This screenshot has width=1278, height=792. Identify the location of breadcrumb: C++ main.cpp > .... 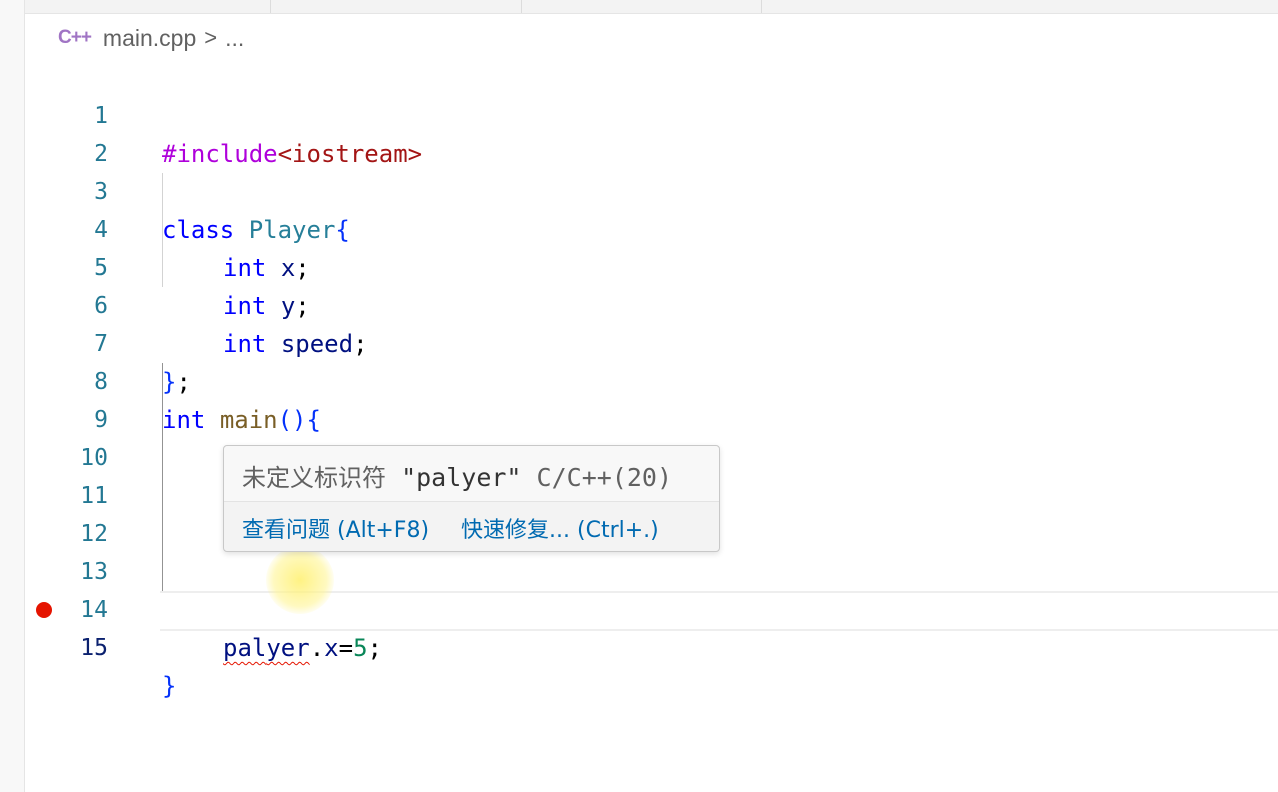
(151, 38).